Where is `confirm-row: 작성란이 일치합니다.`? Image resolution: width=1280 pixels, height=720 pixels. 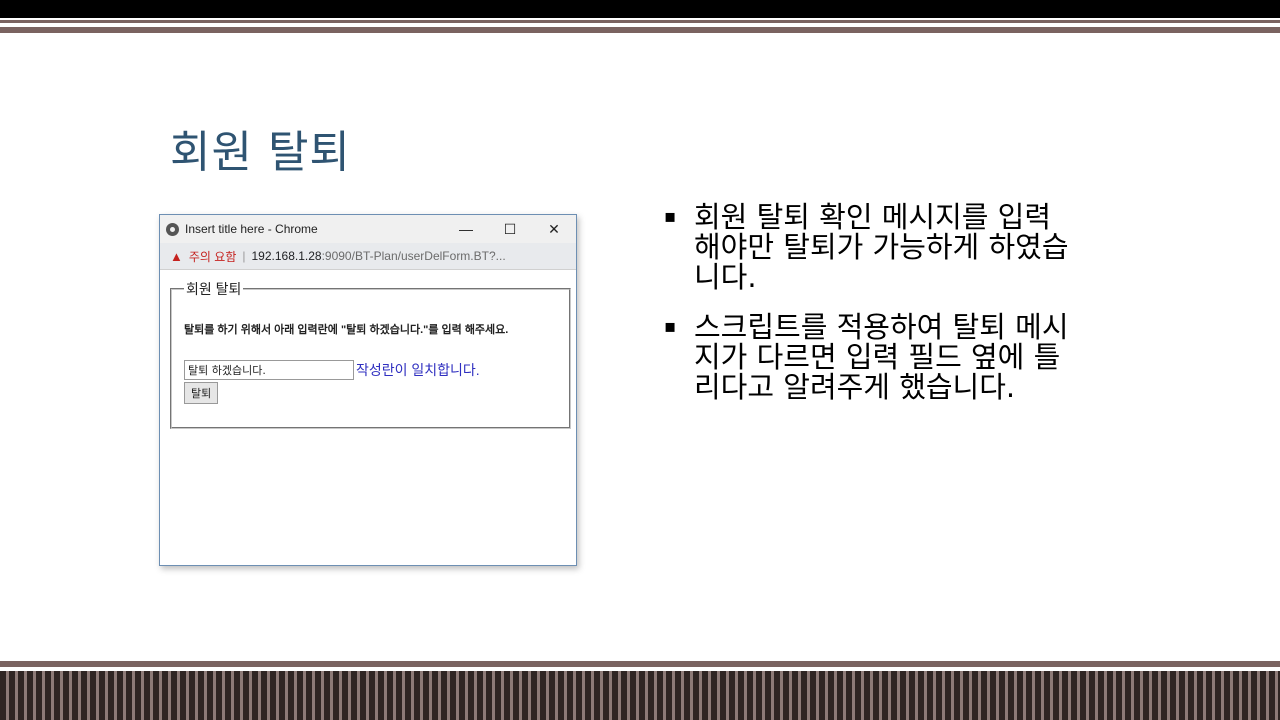 confirm-row: 작성란이 일치합니다. is located at coordinates (370, 370).